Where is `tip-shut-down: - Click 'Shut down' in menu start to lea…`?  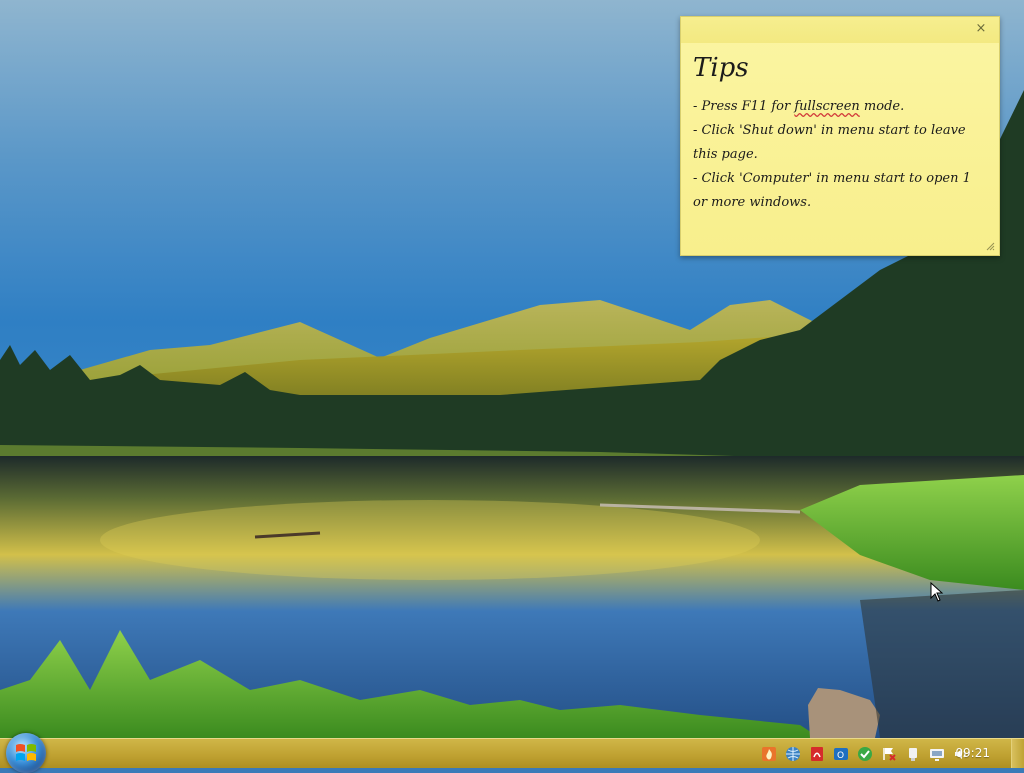 tip-shut-down: - Click 'Shut down' in menu start to lea… is located at coordinates (829, 142).